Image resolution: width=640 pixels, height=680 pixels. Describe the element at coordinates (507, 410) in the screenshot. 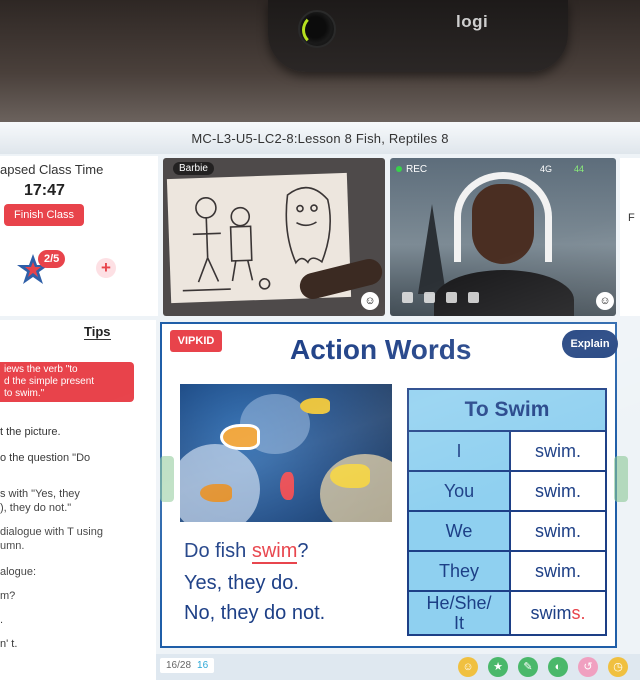

I see `table-header: To Swim` at that location.